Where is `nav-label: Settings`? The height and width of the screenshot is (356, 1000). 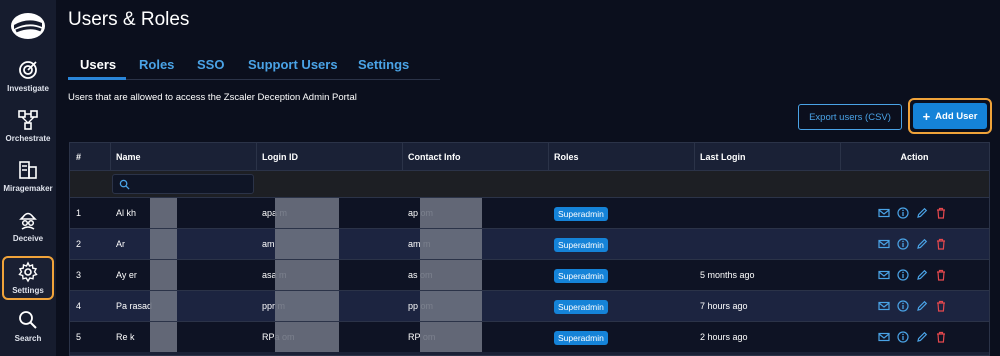
nav-label: Settings is located at coordinates (28, 290).